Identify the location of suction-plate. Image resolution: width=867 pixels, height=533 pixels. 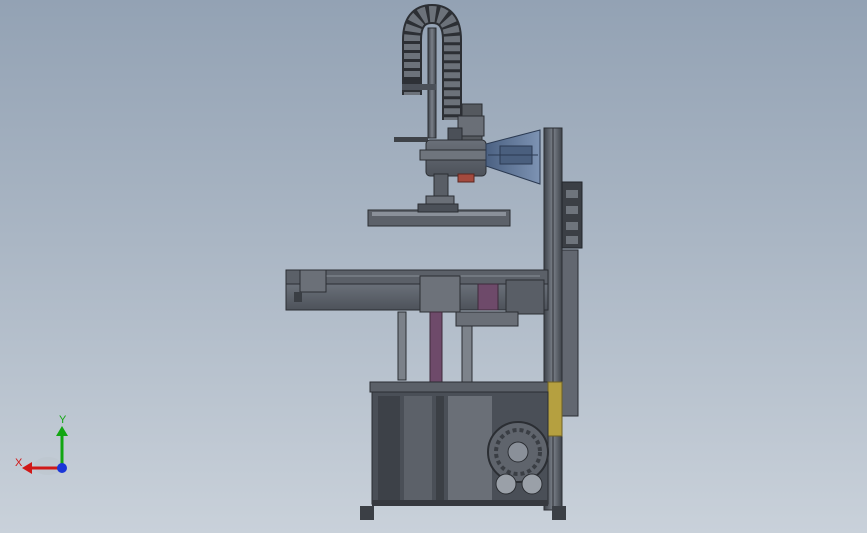
(439, 215).